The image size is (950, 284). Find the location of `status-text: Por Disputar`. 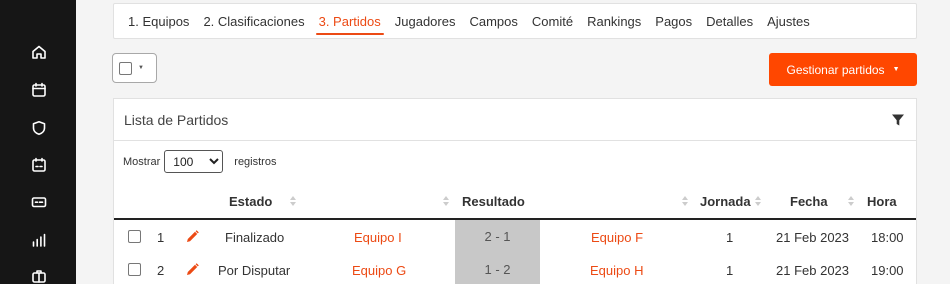

status-text: Por Disputar is located at coordinates (254, 270).